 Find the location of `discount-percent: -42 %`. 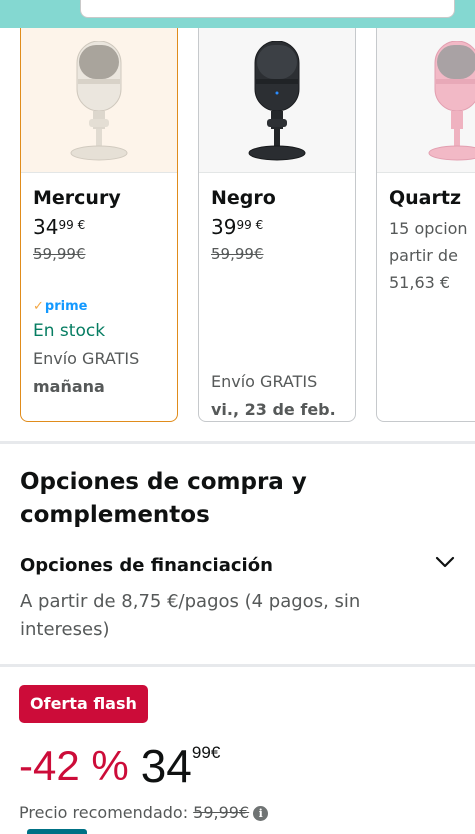

discount-percent: -42 % is located at coordinates (74, 765).